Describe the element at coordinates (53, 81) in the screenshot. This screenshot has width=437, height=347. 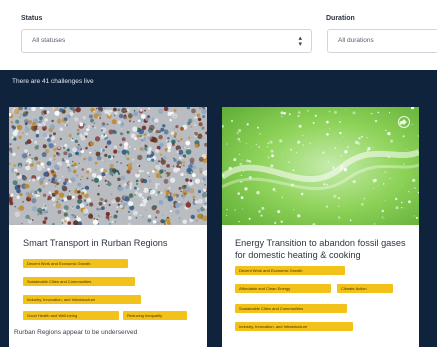
I see `challenge-count-text: There are 41 challenges live` at that location.